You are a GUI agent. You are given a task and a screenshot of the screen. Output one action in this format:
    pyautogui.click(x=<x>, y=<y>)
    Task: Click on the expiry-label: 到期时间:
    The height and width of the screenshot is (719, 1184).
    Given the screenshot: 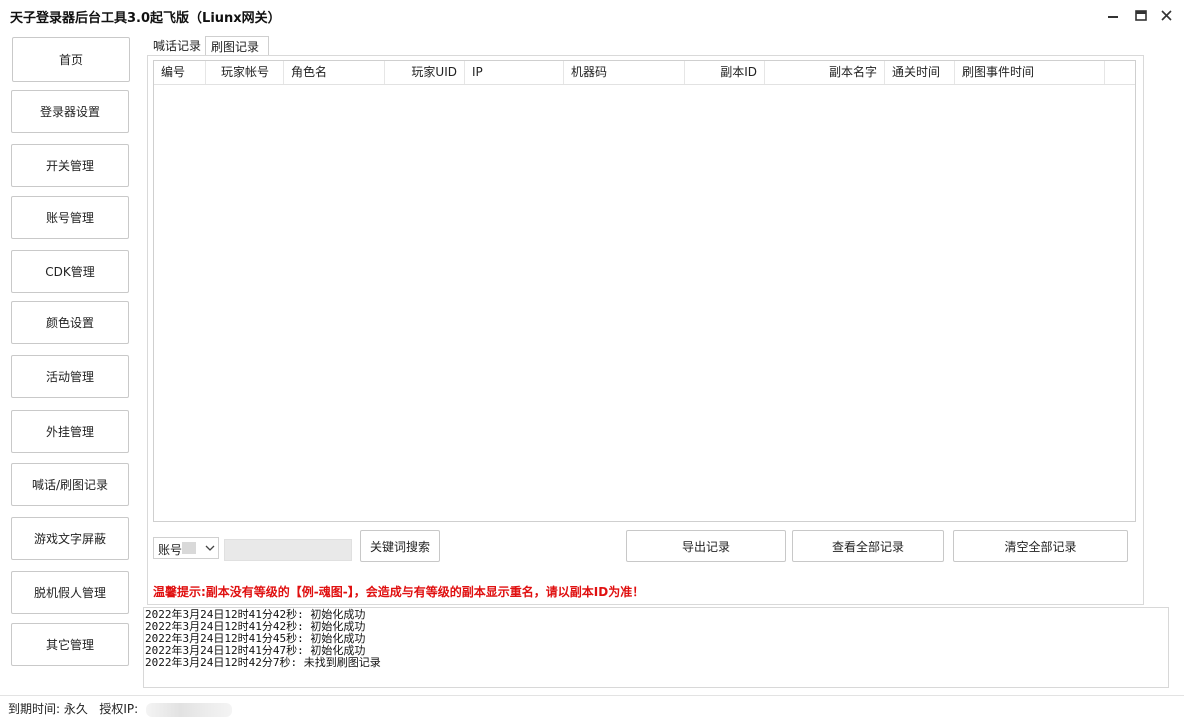 What is the action you would take?
    pyautogui.click(x=34, y=709)
    